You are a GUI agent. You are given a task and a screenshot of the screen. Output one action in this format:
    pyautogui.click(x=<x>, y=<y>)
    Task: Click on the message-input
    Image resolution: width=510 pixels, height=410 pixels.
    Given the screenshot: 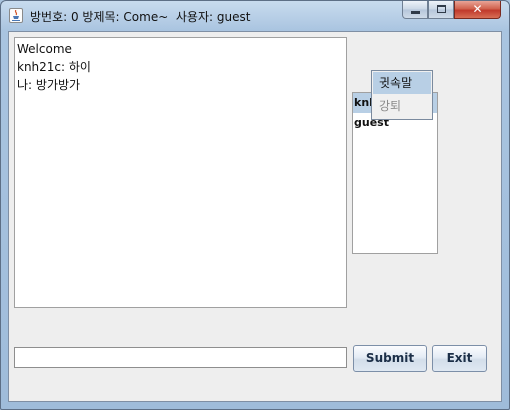 What is the action you would take?
    pyautogui.click(x=180, y=357)
    